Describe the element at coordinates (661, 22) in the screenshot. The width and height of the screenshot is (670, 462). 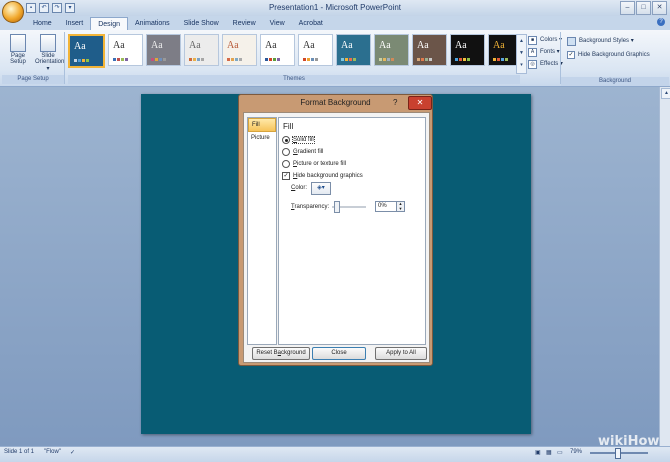
I see `help-icon: ?` at that location.